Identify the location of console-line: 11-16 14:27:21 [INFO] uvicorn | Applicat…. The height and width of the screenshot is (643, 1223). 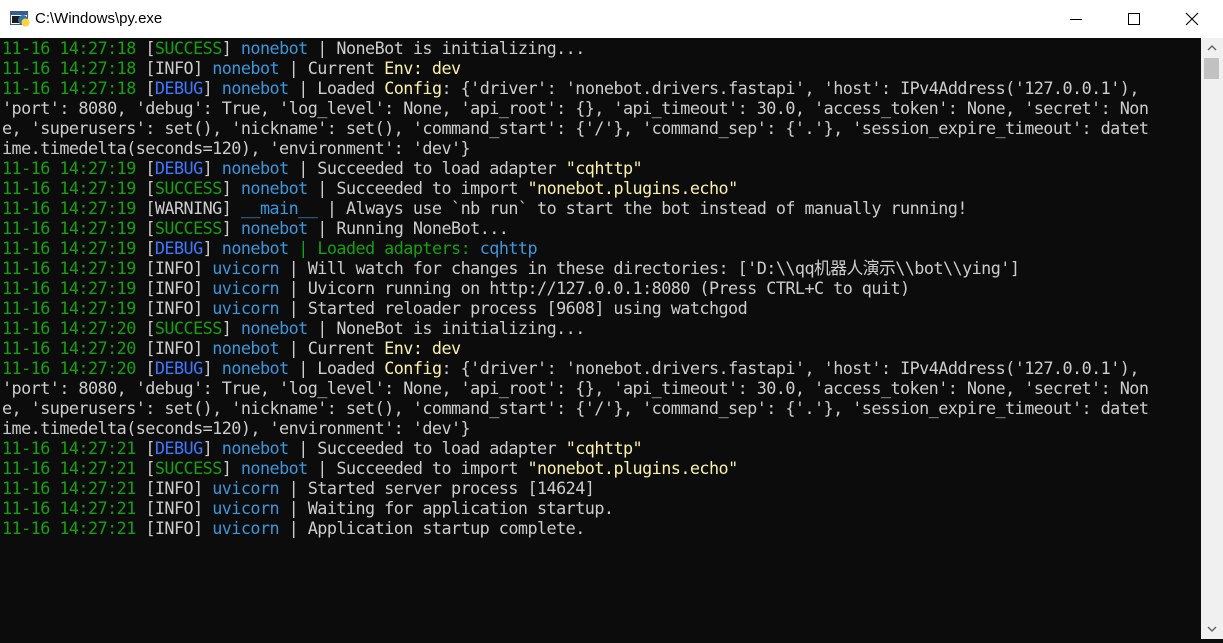
(601, 528).